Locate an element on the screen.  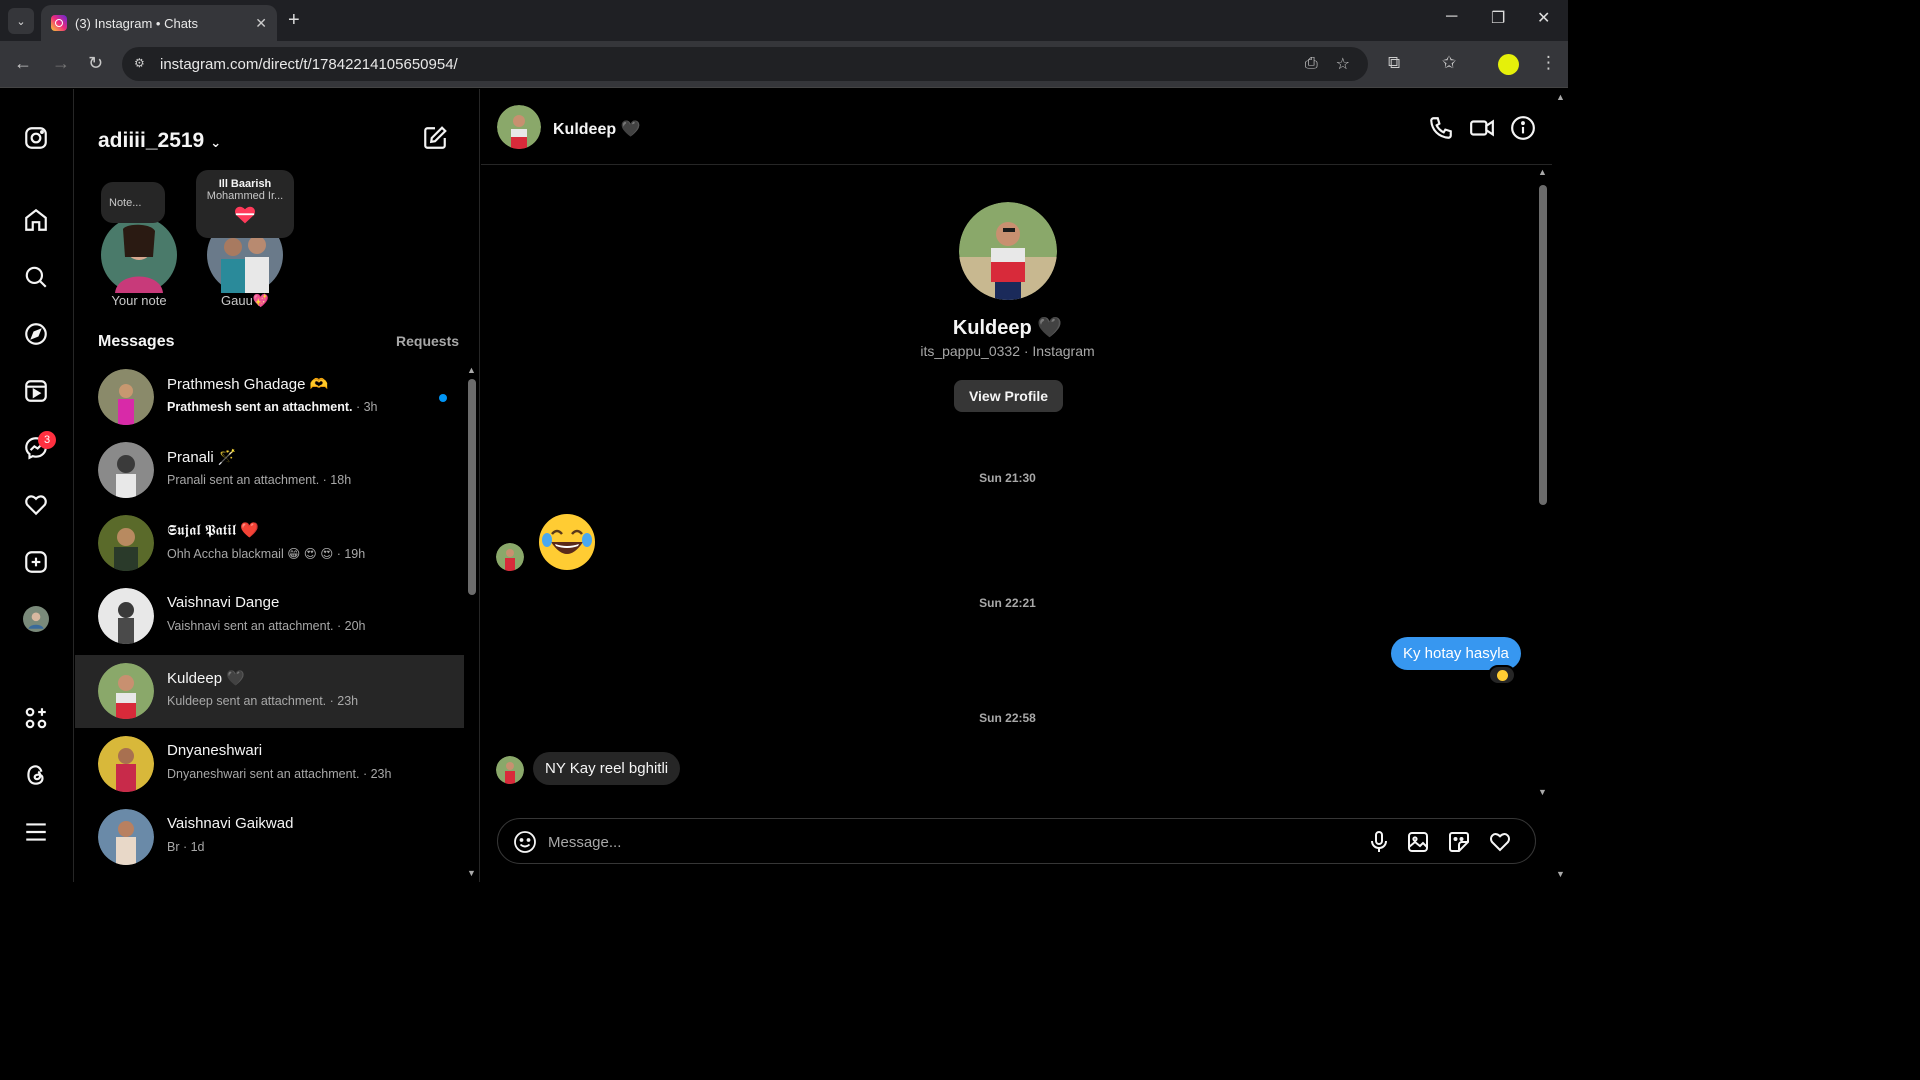
conversation-info-icon is located at coordinates (1523, 128).